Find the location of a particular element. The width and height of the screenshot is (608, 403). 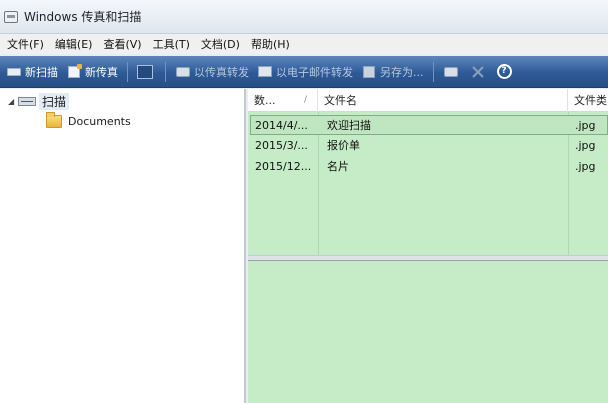

print-button is located at coordinates (452, 72).